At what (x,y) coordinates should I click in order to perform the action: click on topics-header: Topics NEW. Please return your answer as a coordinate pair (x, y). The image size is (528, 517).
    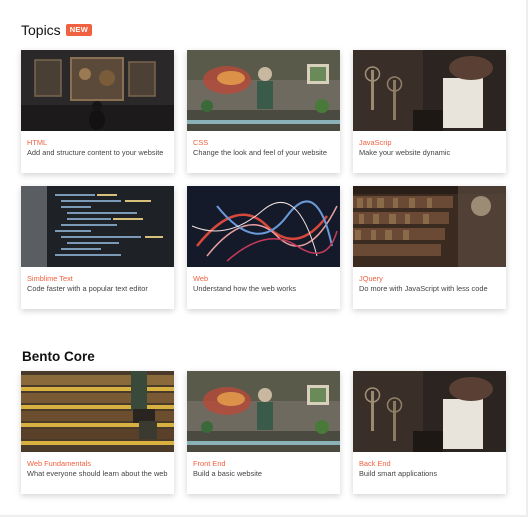
    Looking at the image, I should click on (57, 30).